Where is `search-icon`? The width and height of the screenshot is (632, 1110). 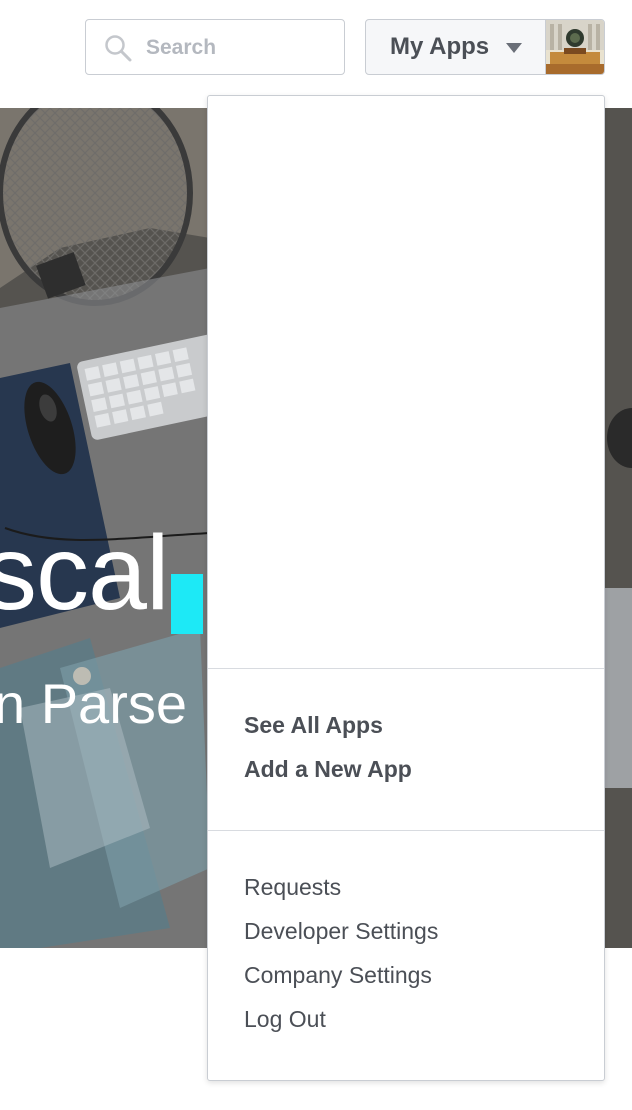 search-icon is located at coordinates (118, 48).